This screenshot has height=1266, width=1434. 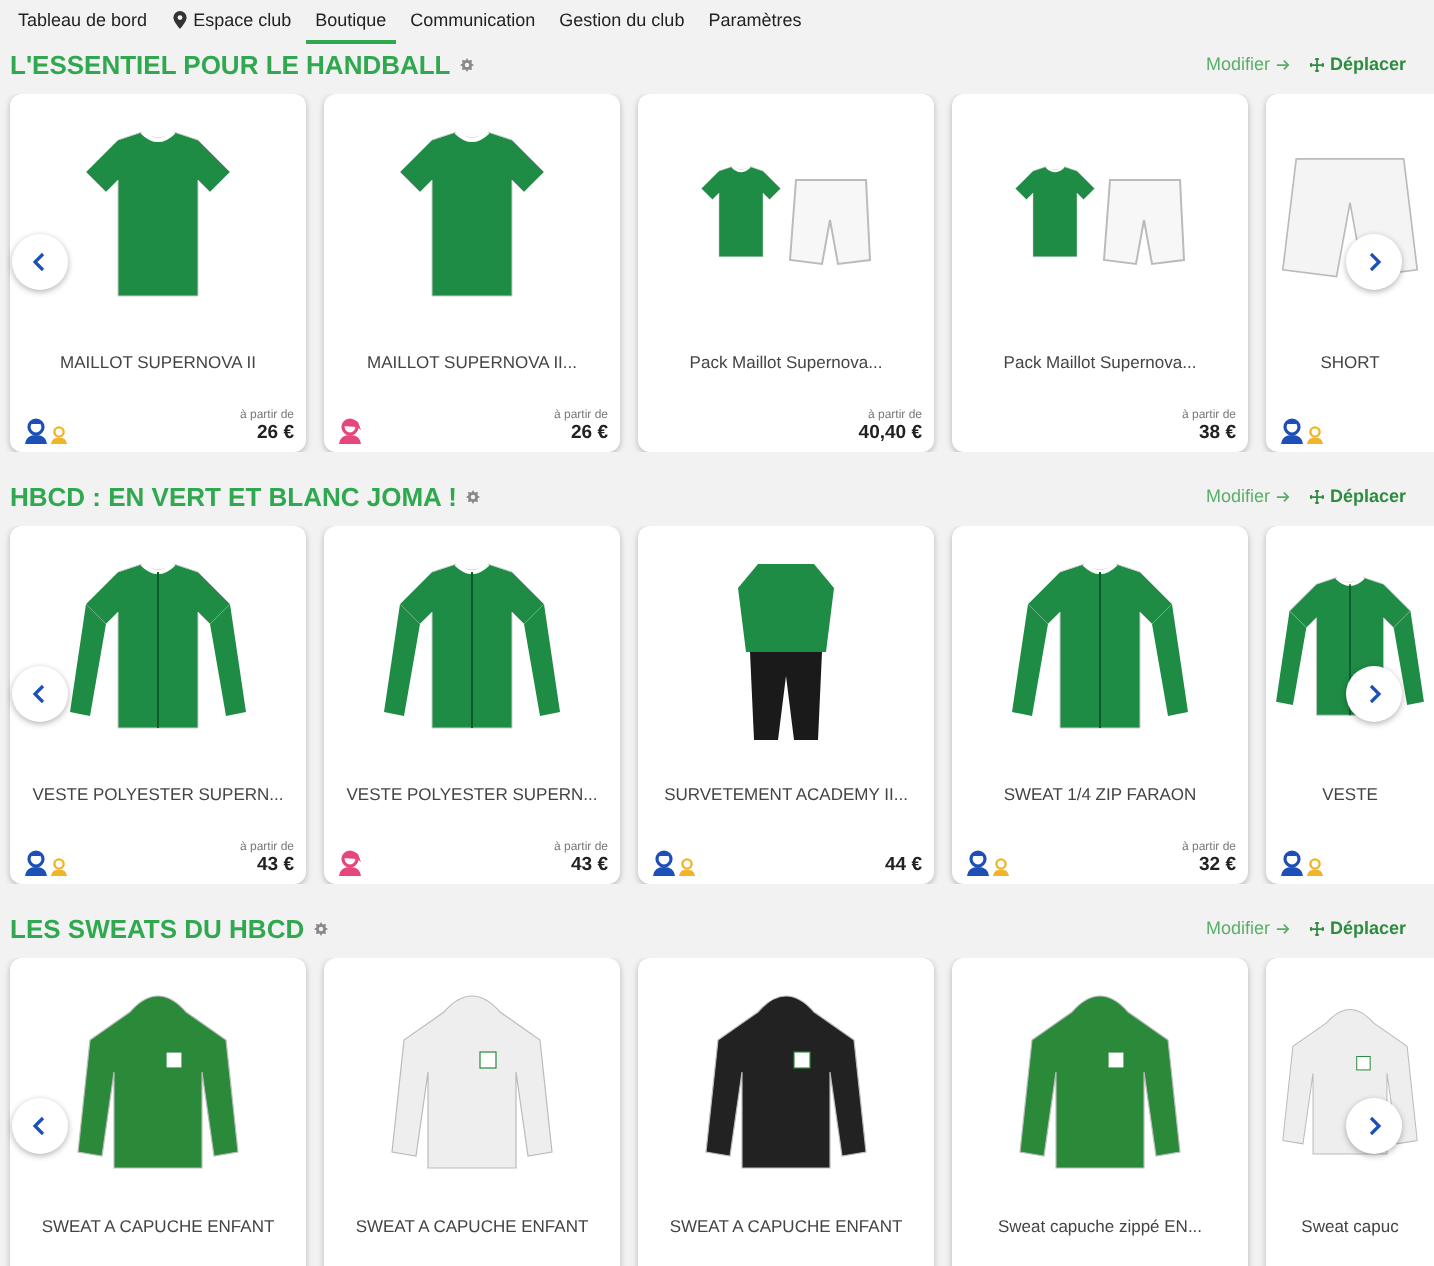 I want to click on product-name: MAILLOT SUPERNOVA II, so click(x=158, y=363).